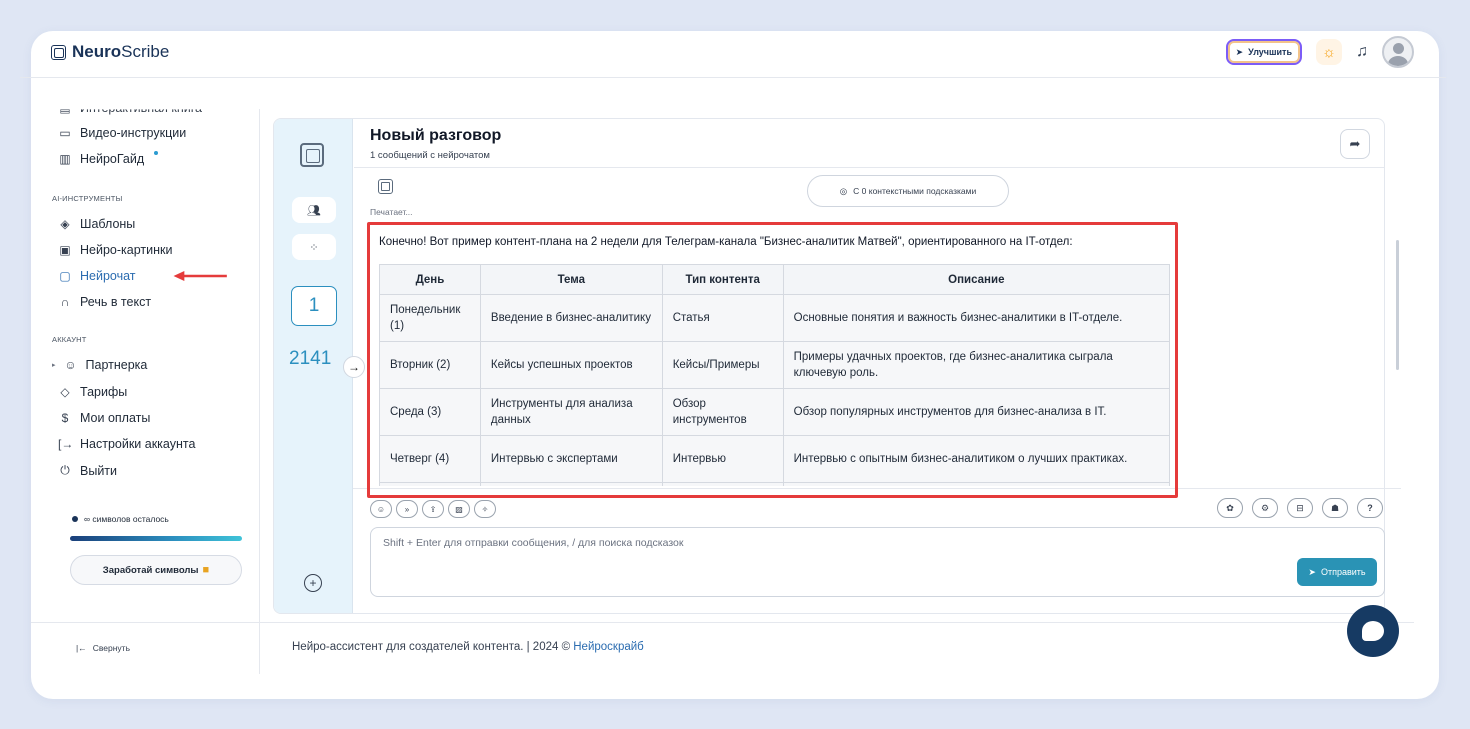  What do you see at coordinates (381, 509) in the screenshot?
I see `emoji-icon: ☺` at bounding box center [381, 509].